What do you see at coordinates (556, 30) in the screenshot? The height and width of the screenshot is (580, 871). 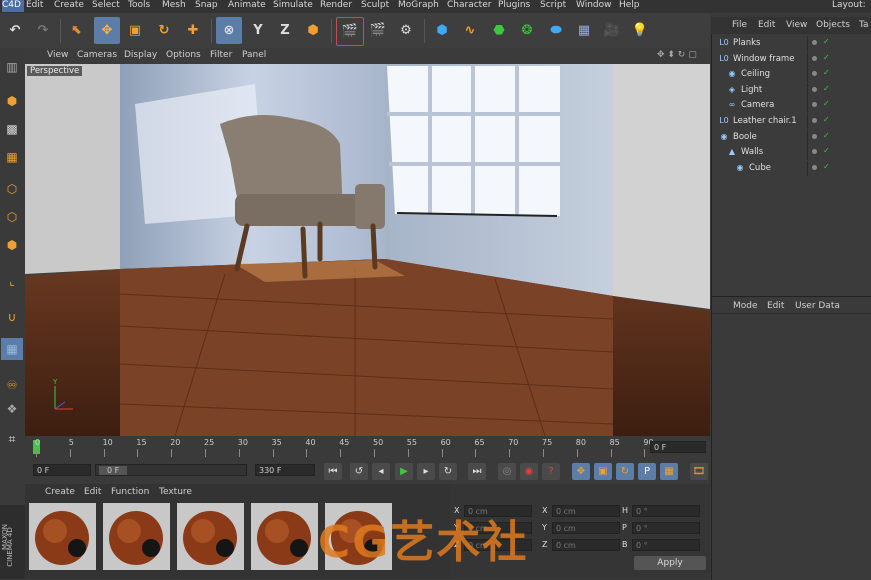 I see `deformer-icon: ⬬` at bounding box center [556, 30].